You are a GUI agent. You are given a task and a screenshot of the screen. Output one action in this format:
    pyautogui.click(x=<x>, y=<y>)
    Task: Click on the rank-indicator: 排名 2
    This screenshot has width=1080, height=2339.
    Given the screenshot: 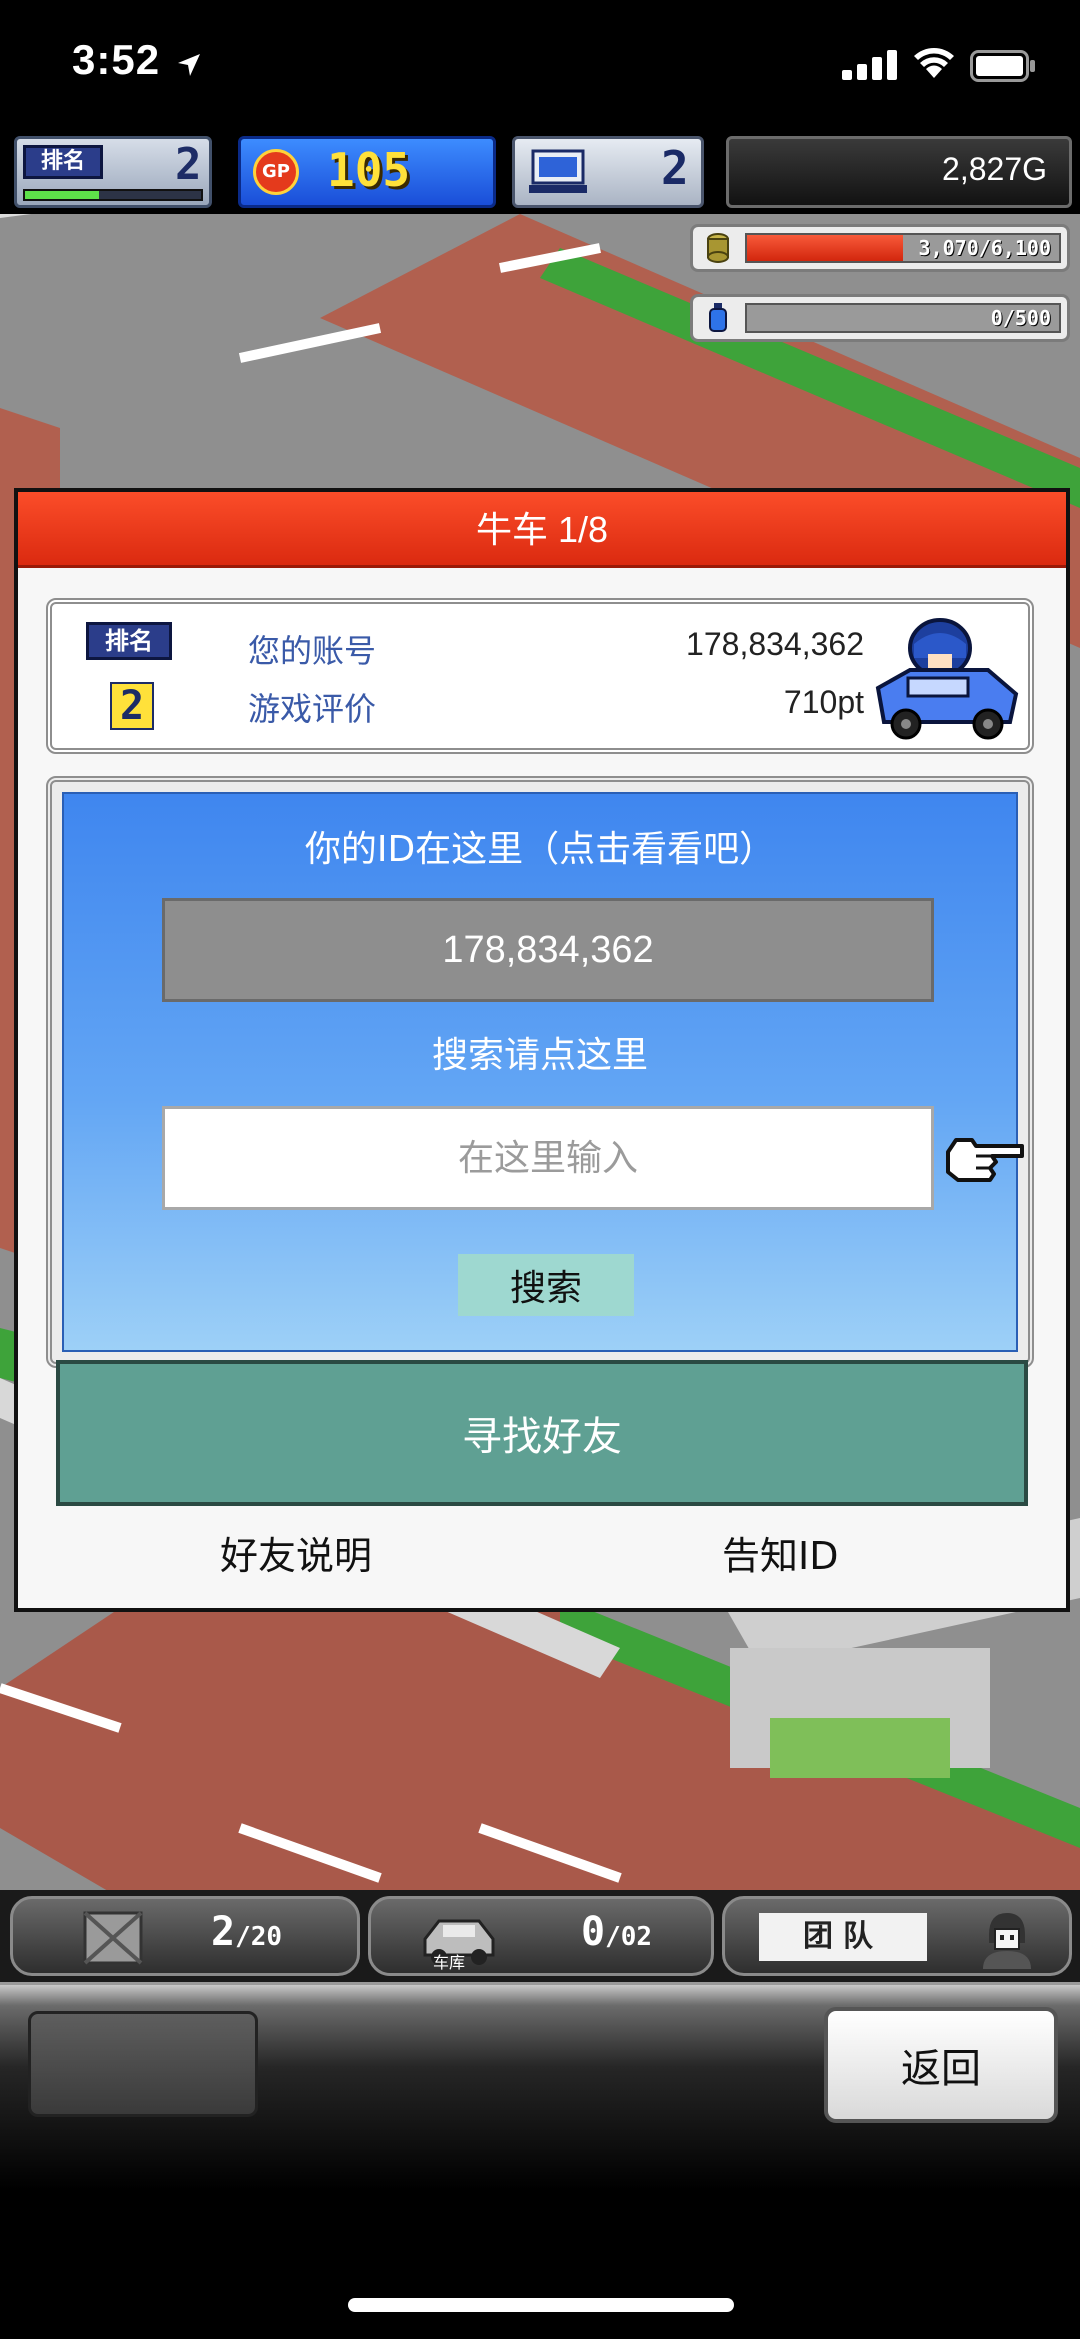 What is the action you would take?
    pyautogui.click(x=113, y=172)
    